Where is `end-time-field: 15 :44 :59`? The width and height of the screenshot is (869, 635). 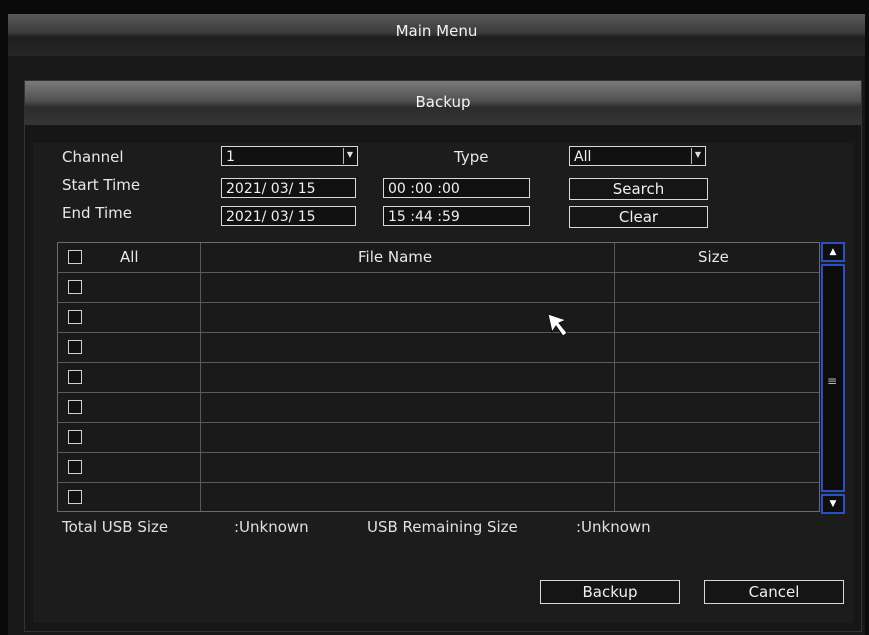
end-time-field: 15 :44 :59 is located at coordinates (456, 216).